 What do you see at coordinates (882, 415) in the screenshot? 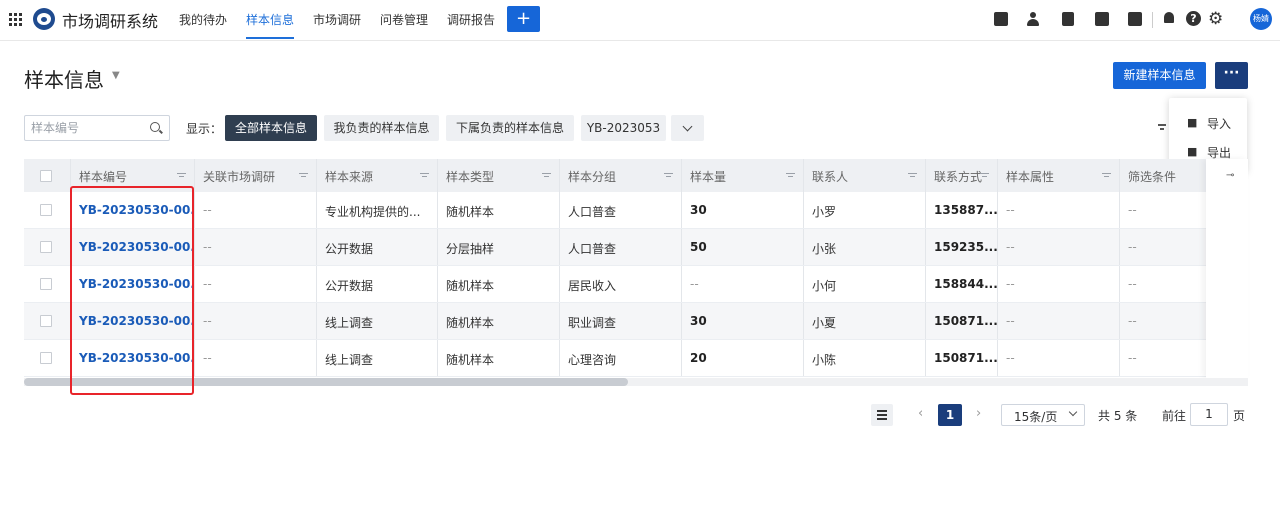
I see `page-list-icon` at bounding box center [882, 415].